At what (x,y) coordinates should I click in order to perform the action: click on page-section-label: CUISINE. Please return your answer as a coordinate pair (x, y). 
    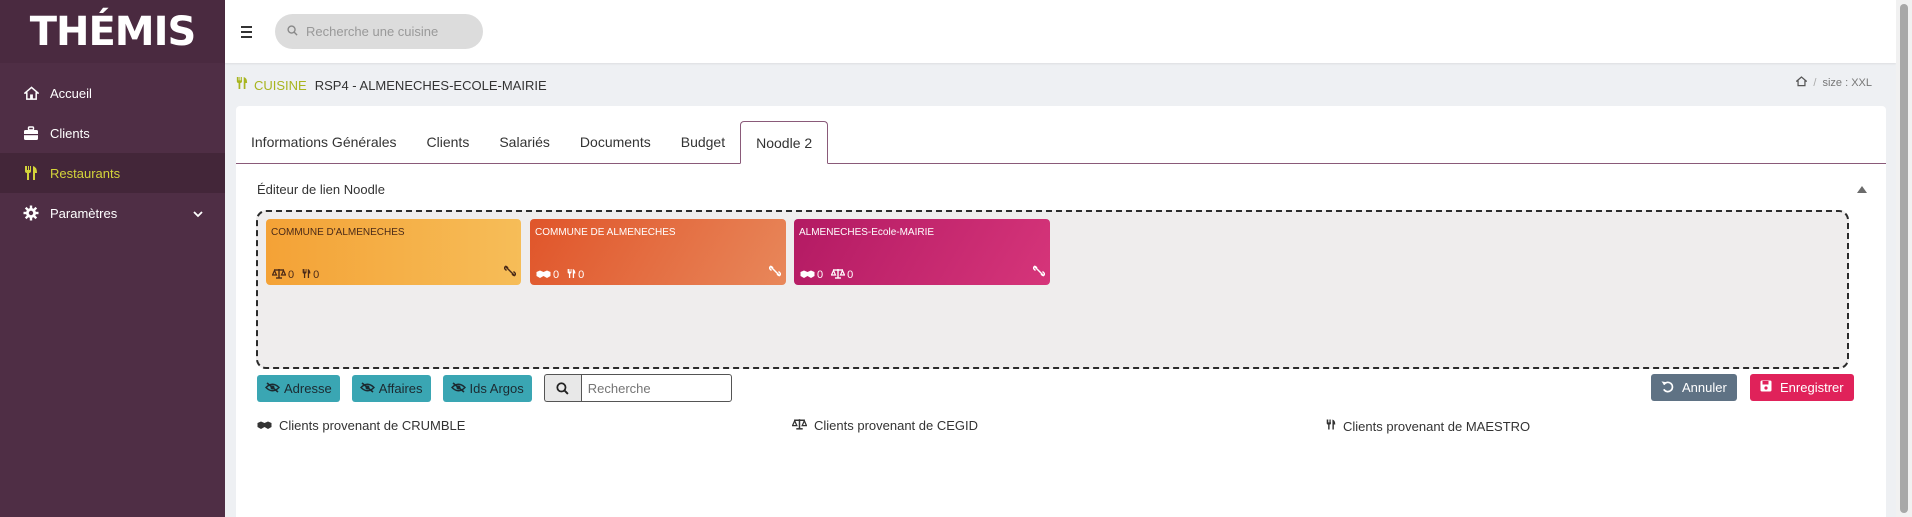
    Looking at the image, I should click on (280, 85).